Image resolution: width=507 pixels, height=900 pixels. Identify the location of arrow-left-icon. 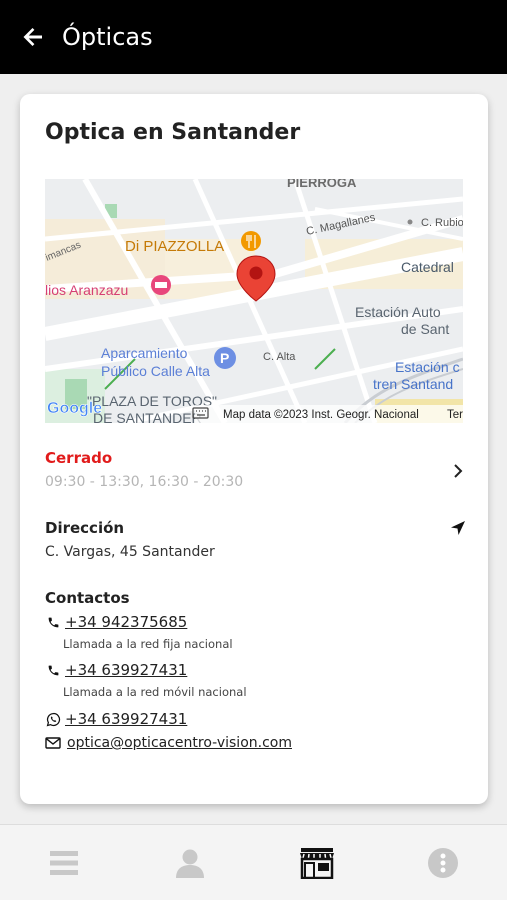
(32, 37).